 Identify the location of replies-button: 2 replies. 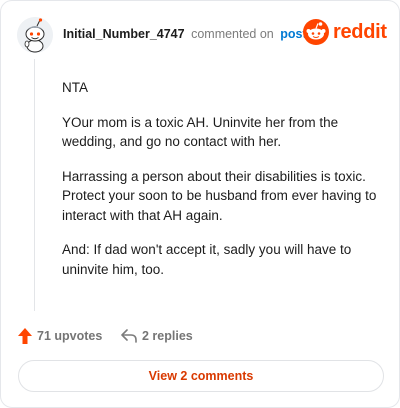
(157, 336).